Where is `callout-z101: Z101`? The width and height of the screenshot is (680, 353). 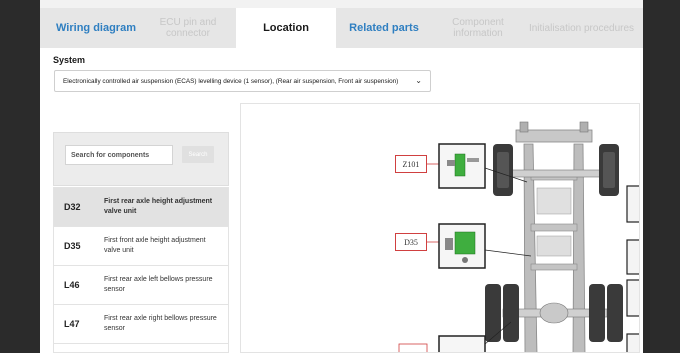
callout-z101: Z101 is located at coordinates (411, 164).